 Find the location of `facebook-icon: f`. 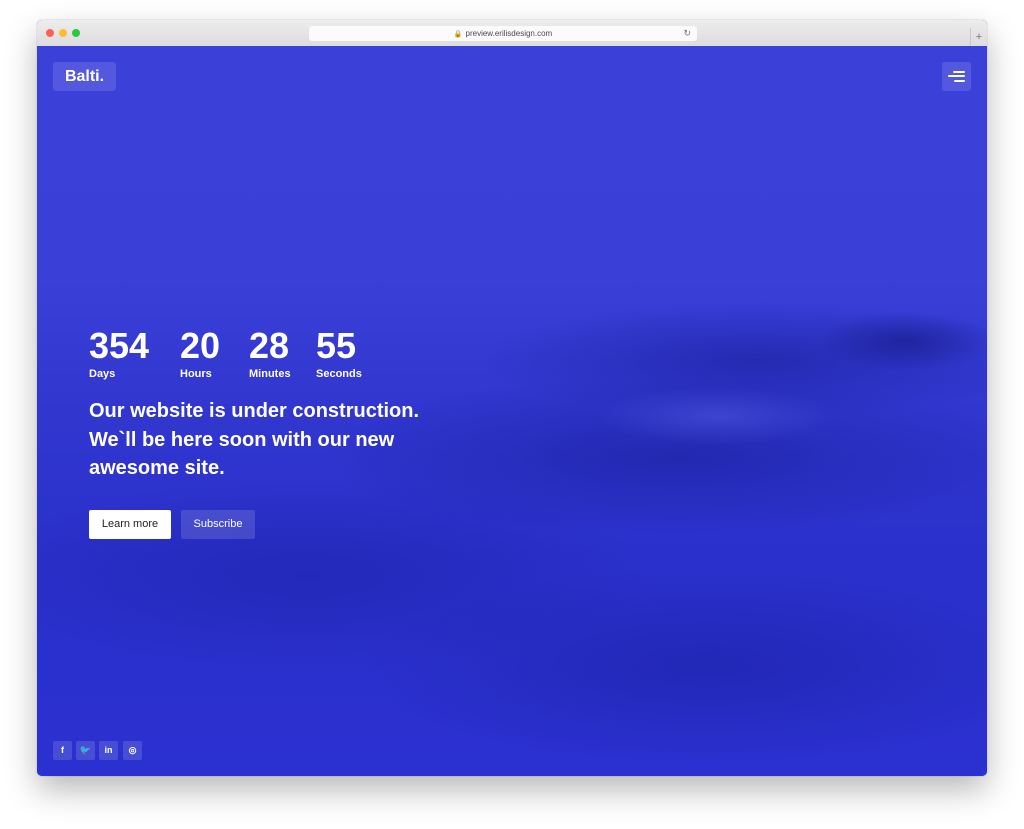

facebook-icon: f is located at coordinates (62, 750).